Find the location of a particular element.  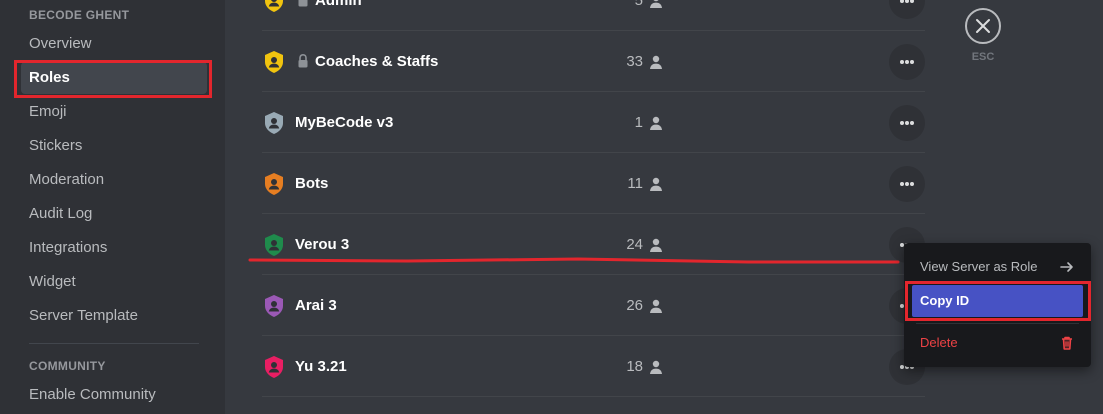

role-name: Bots is located at coordinates (312, 183).